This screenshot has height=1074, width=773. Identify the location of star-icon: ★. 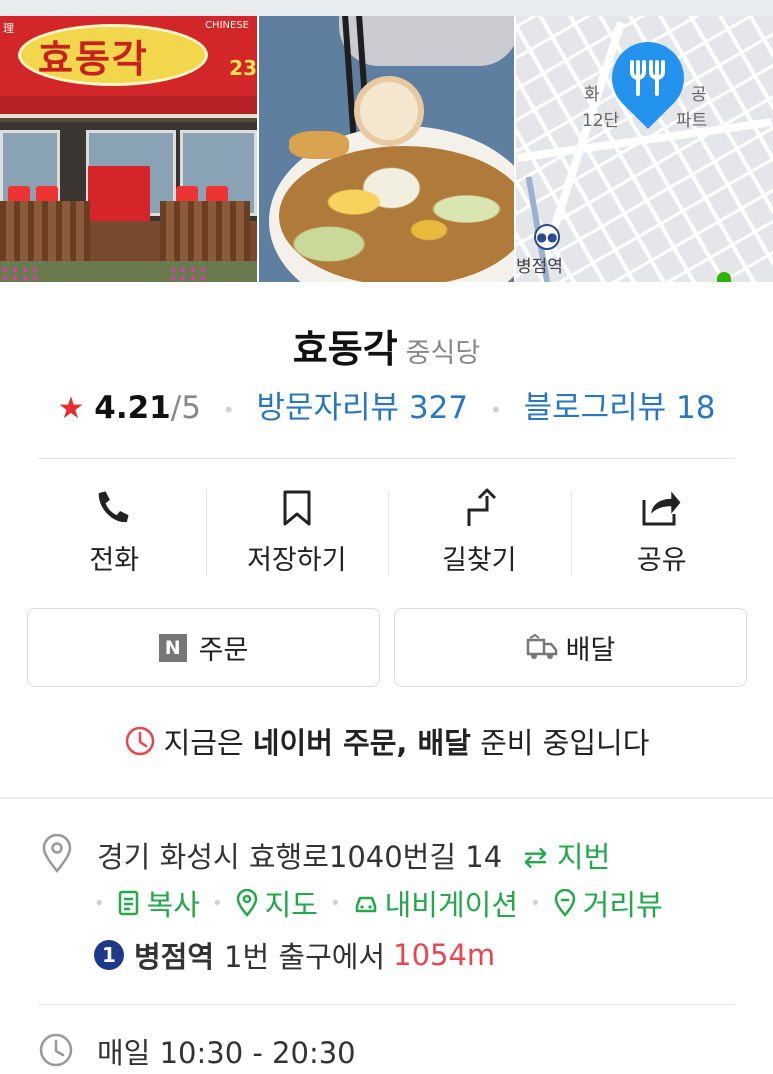
(71, 408).